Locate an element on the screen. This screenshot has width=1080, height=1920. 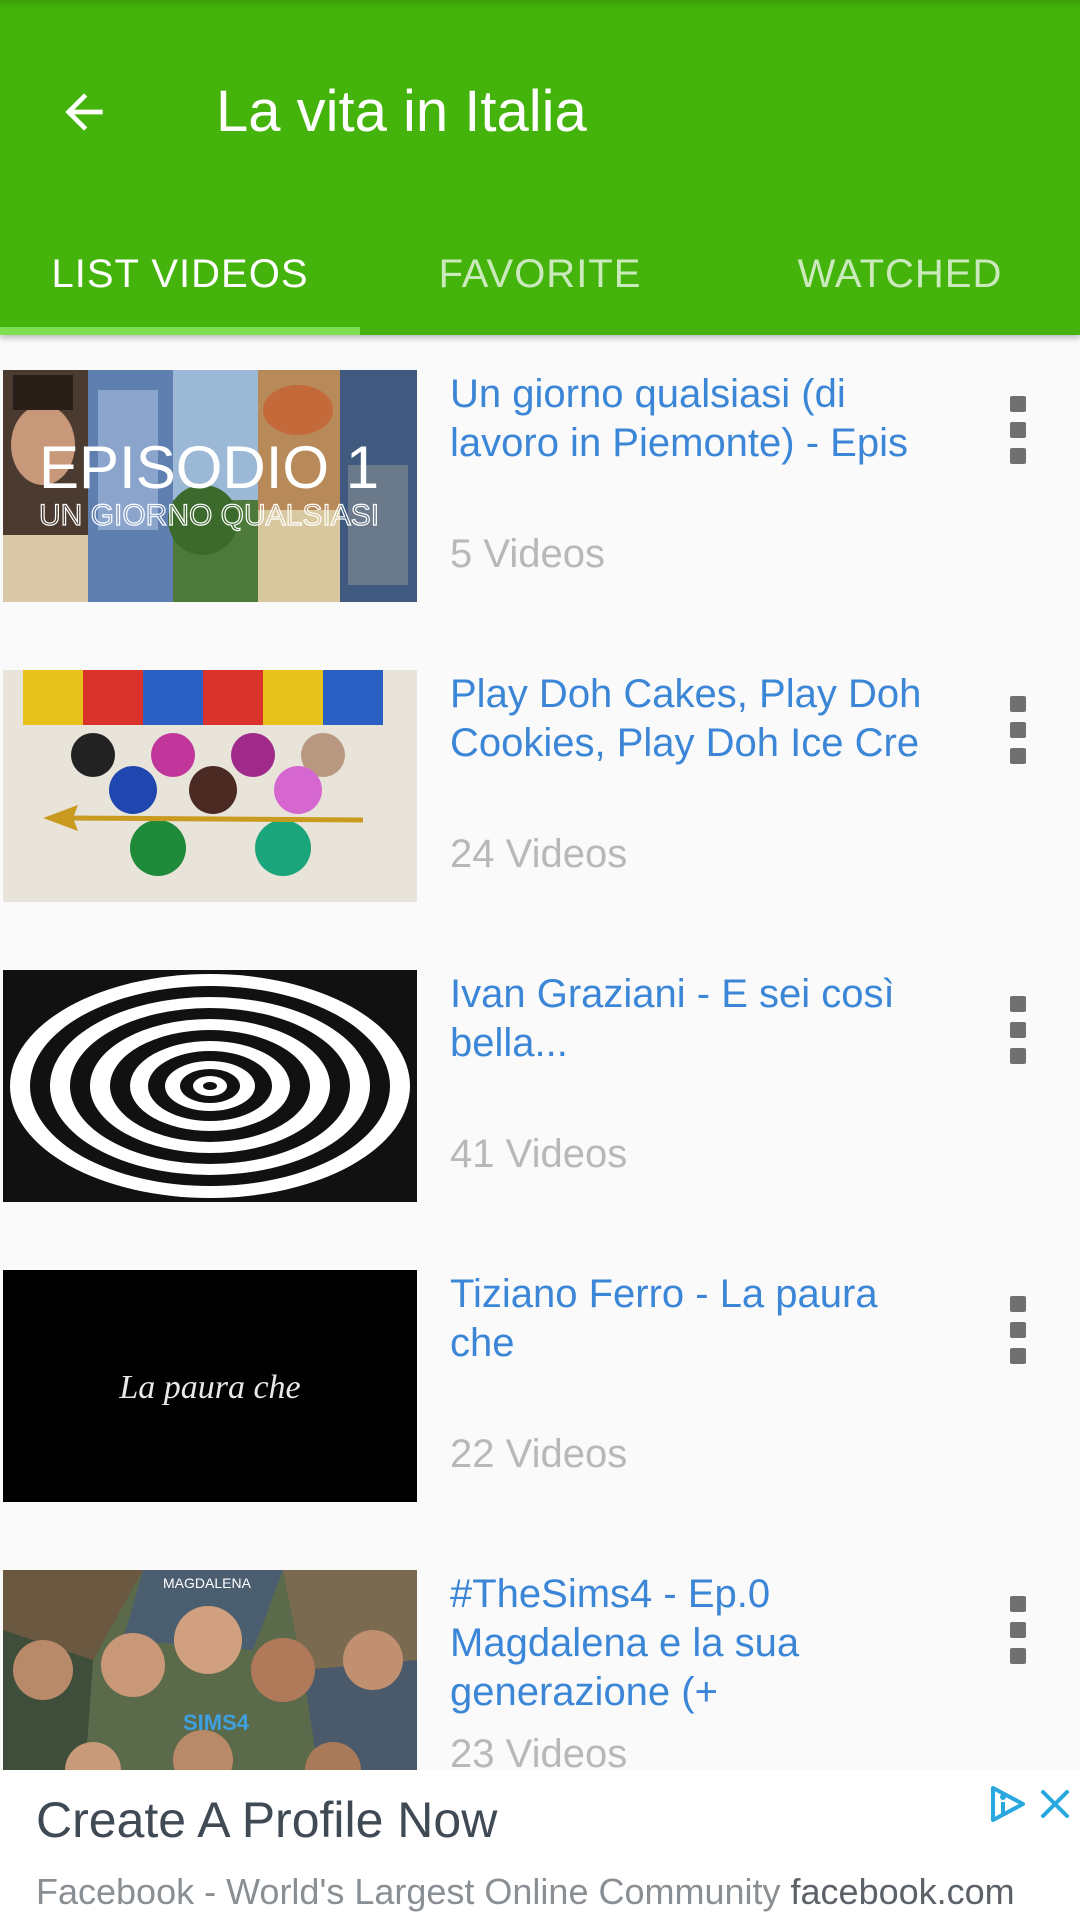
playlist-count: 41 Videos is located at coordinates (539, 1154).